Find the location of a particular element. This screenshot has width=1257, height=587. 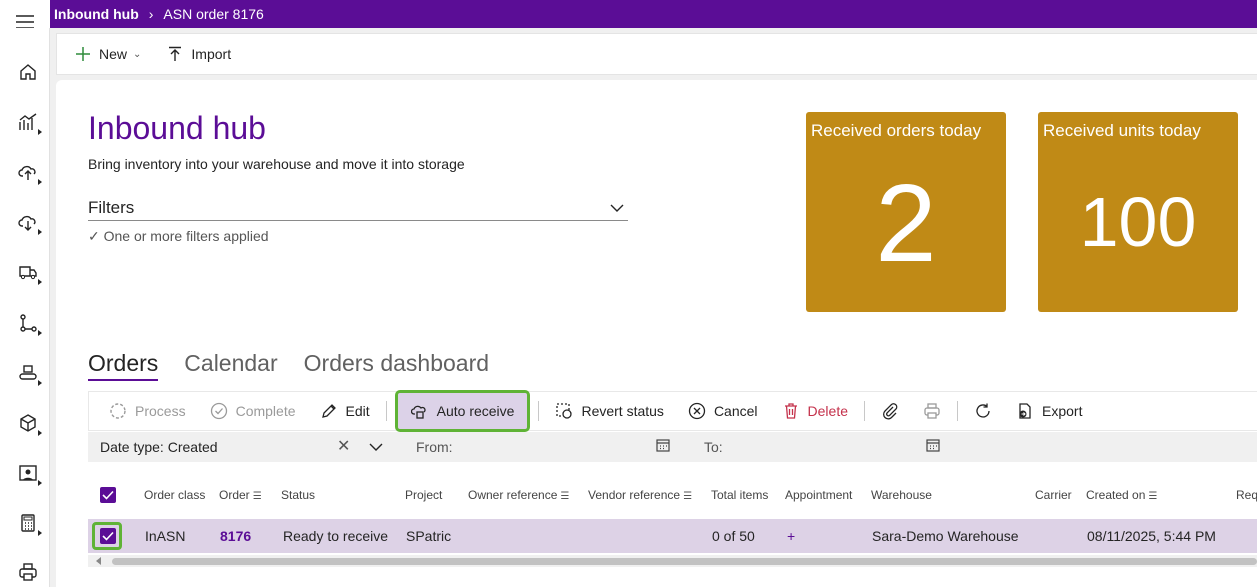

plus-icon is located at coordinates (83, 54).